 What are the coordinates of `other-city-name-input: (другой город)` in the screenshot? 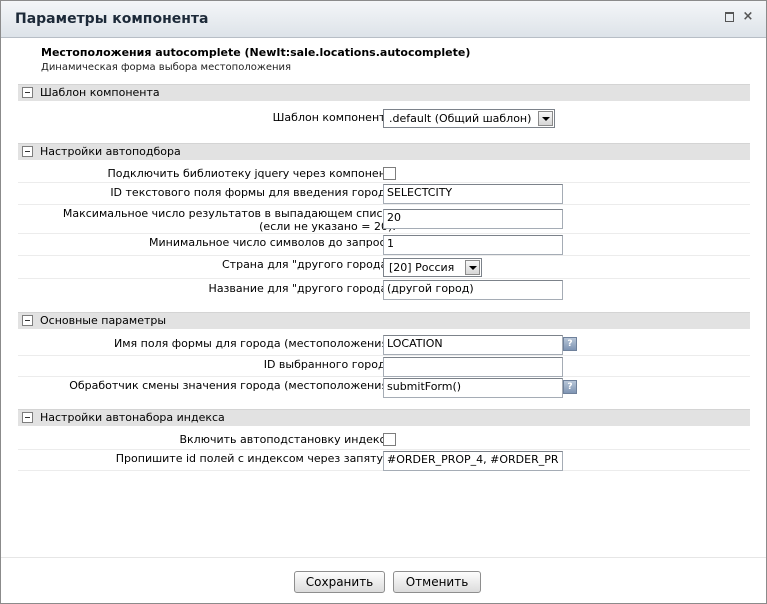 It's located at (473, 290).